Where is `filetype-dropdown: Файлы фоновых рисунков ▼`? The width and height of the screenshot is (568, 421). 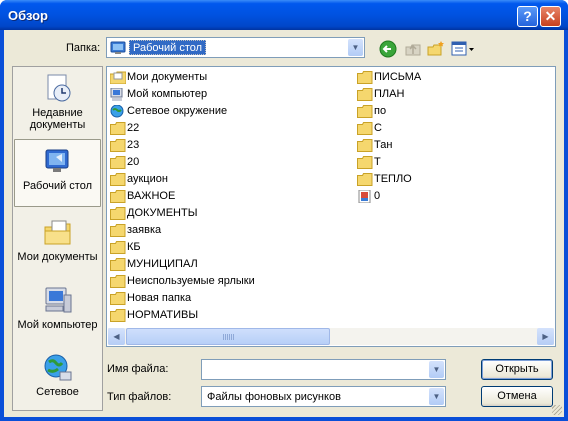
filetype-dropdown: Файлы фоновых рисунков ▼ is located at coordinates (323, 396).